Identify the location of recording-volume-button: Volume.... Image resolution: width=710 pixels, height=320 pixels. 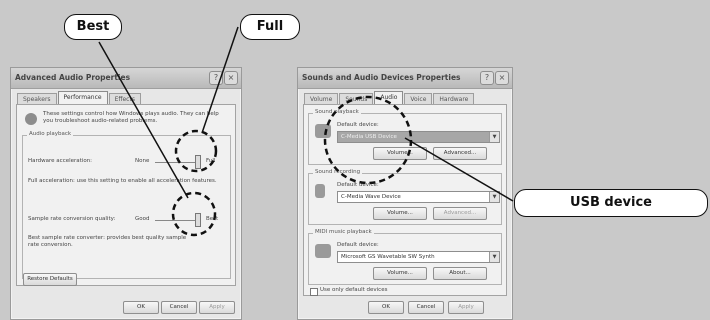
(400, 213).